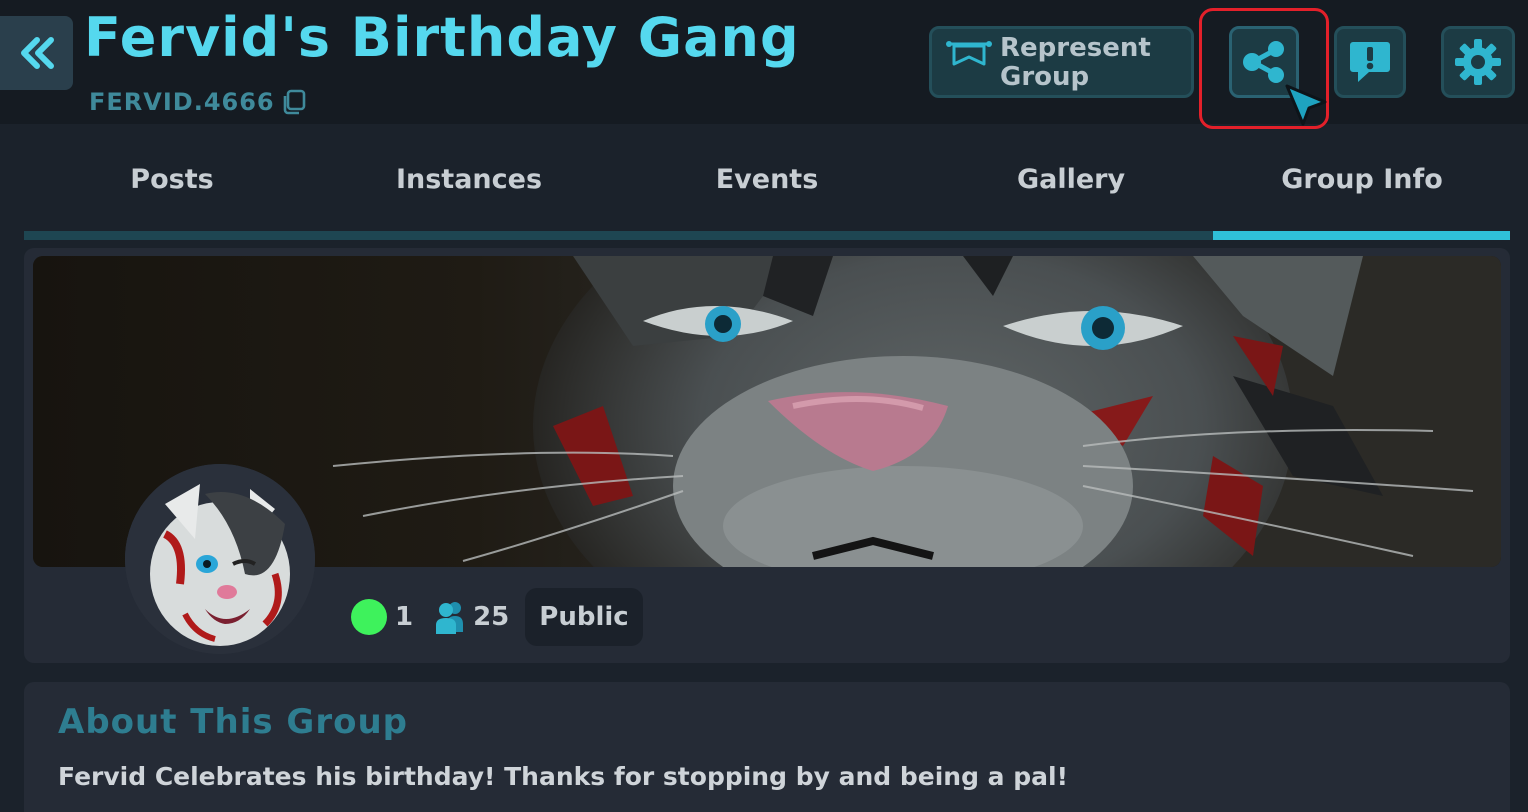 Image resolution: width=1528 pixels, height=812 pixels. I want to click on group-code-row: FERVID.4666, so click(198, 102).